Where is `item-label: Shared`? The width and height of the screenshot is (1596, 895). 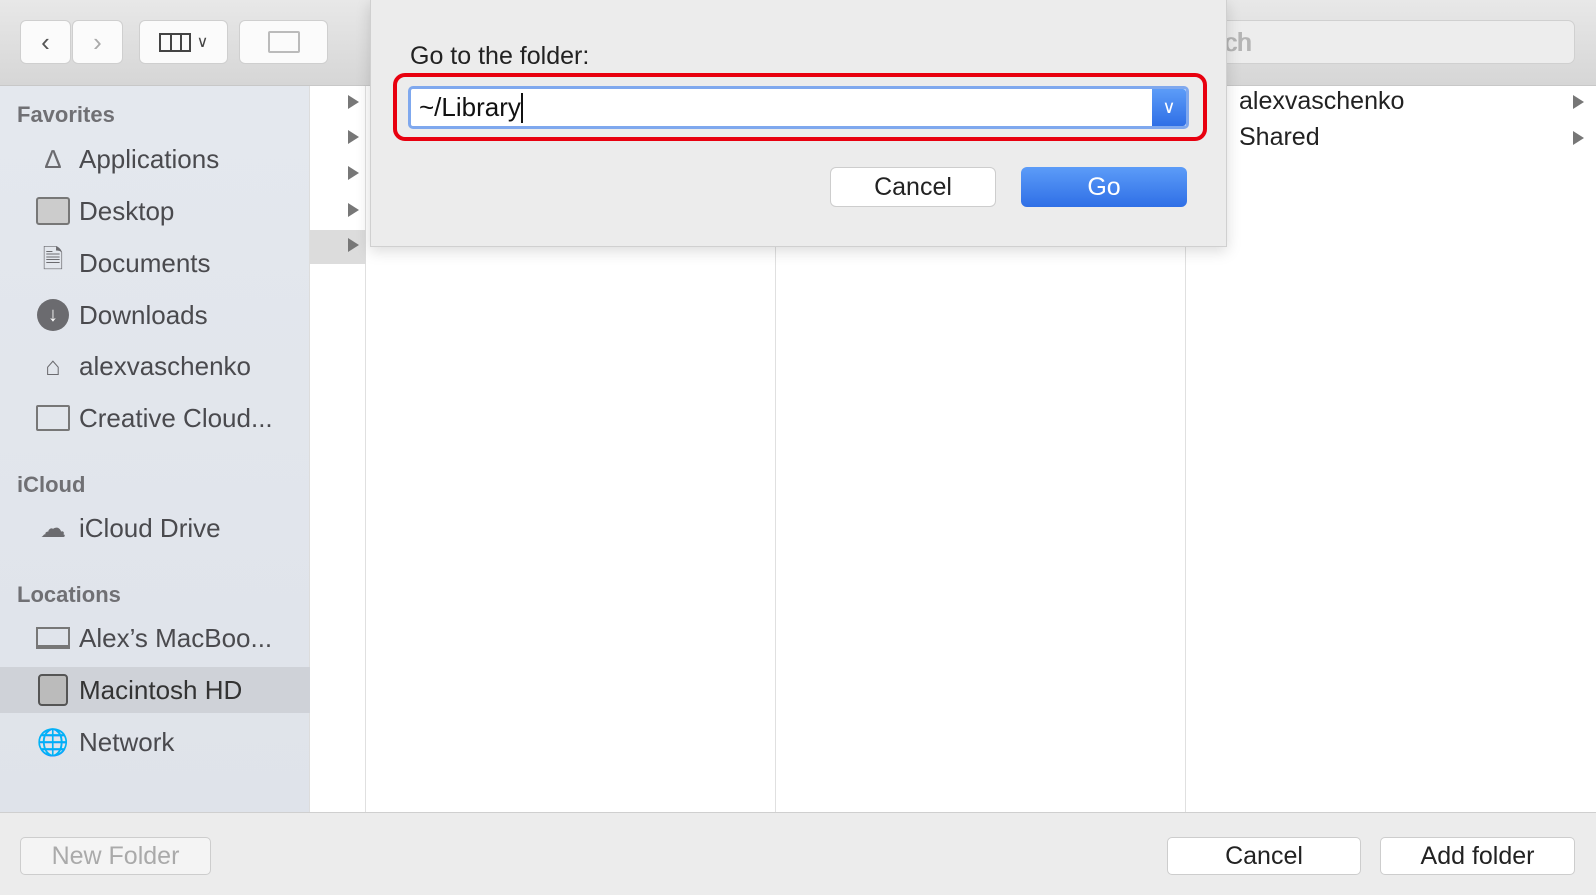
item-label: Shared is located at coordinates (1279, 137).